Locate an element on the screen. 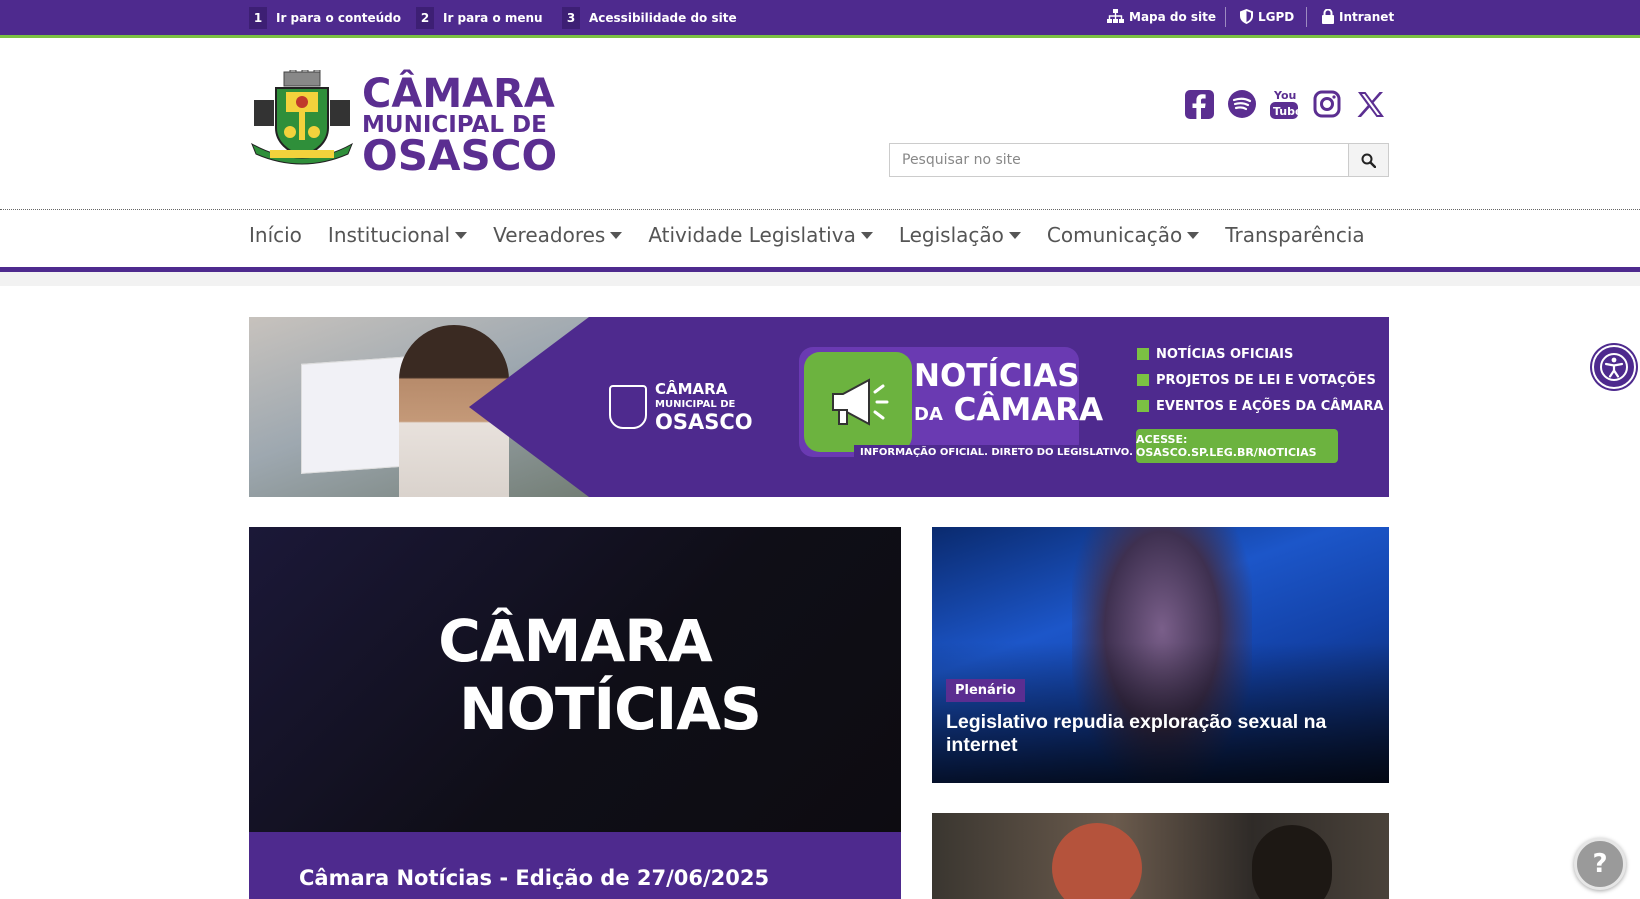 The height and width of the screenshot is (899, 1640). logo-line1: CÂMARA is located at coordinates (458, 94).